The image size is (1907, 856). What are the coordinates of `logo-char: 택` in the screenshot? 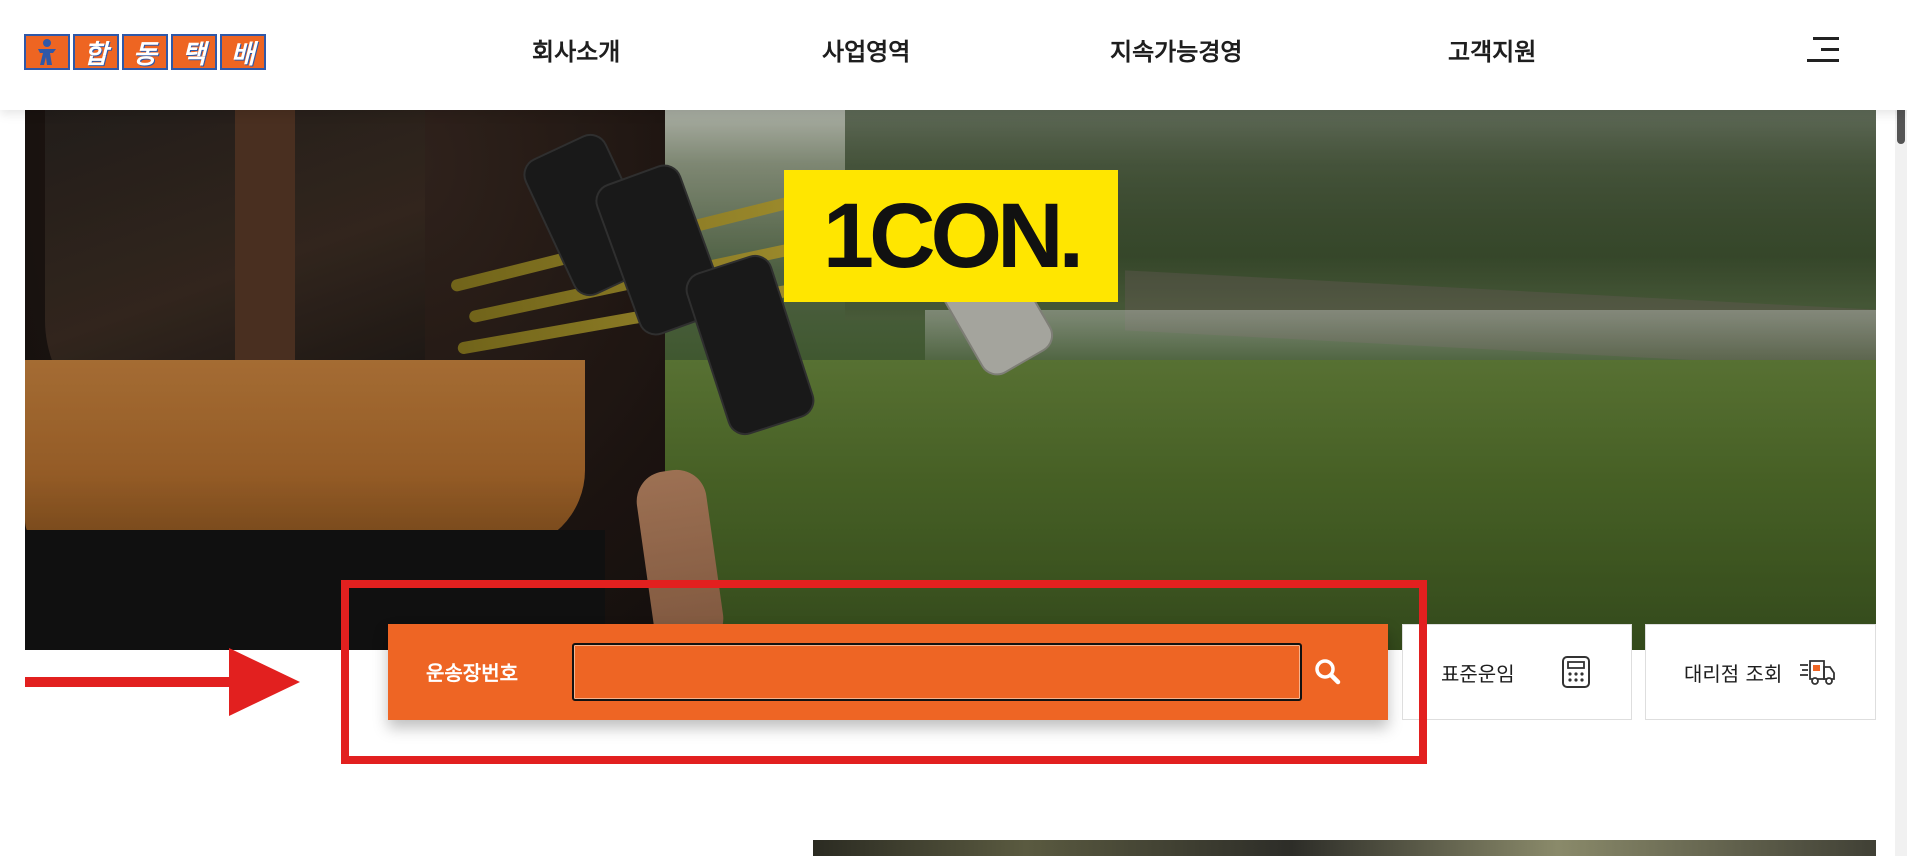 It's located at (194, 52).